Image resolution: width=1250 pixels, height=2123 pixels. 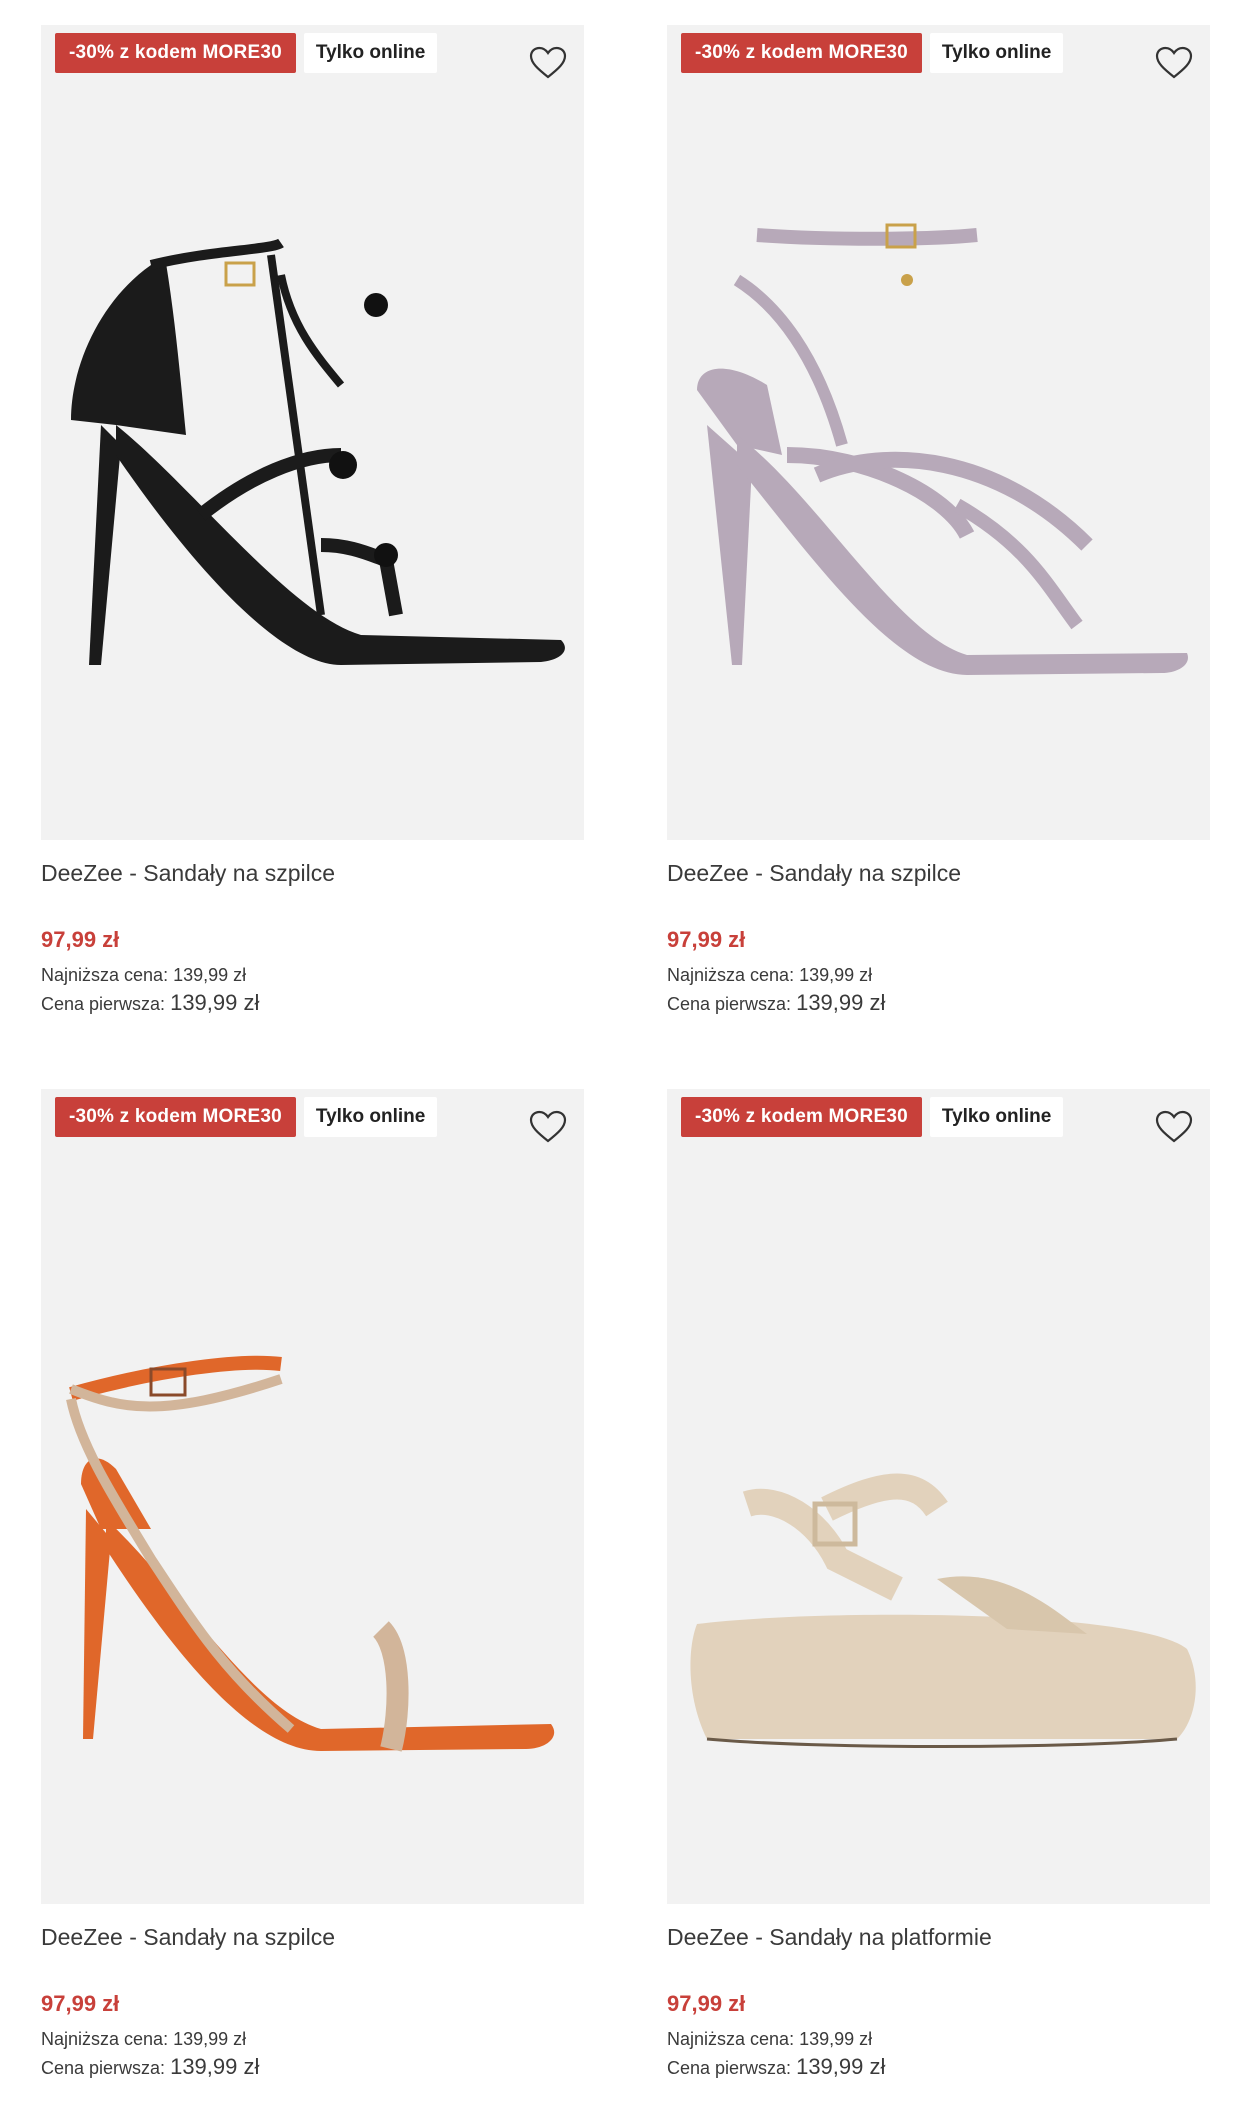 What do you see at coordinates (318, 451) in the screenshot?
I see `black-sandal-image` at bounding box center [318, 451].